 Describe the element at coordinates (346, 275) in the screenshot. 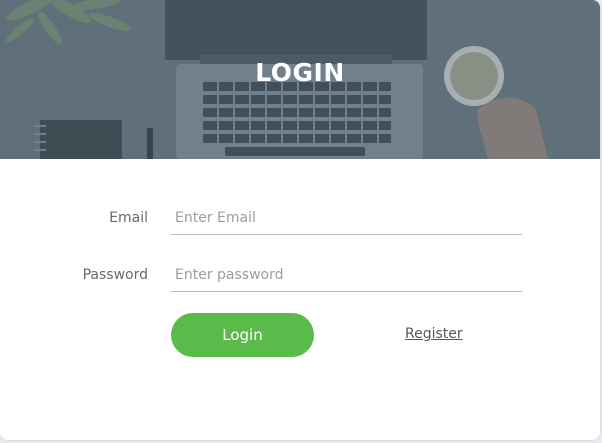

I see `password-field` at that location.